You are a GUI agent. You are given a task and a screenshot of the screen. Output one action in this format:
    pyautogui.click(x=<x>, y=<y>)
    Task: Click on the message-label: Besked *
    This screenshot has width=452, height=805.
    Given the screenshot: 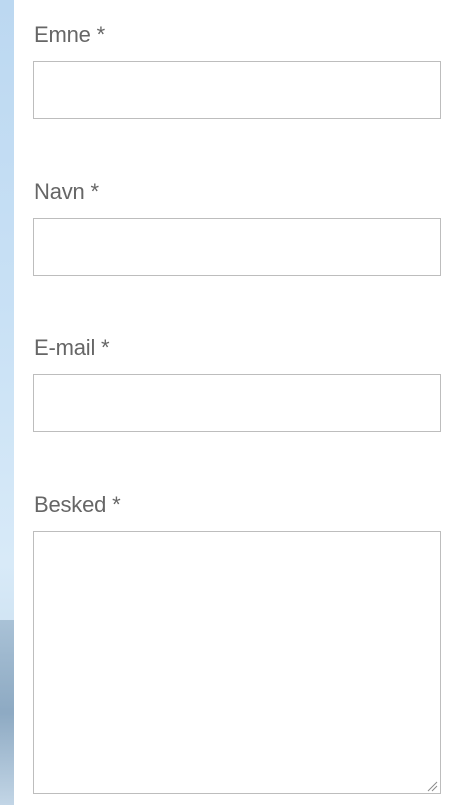 What is the action you would take?
    pyautogui.click(x=77, y=504)
    